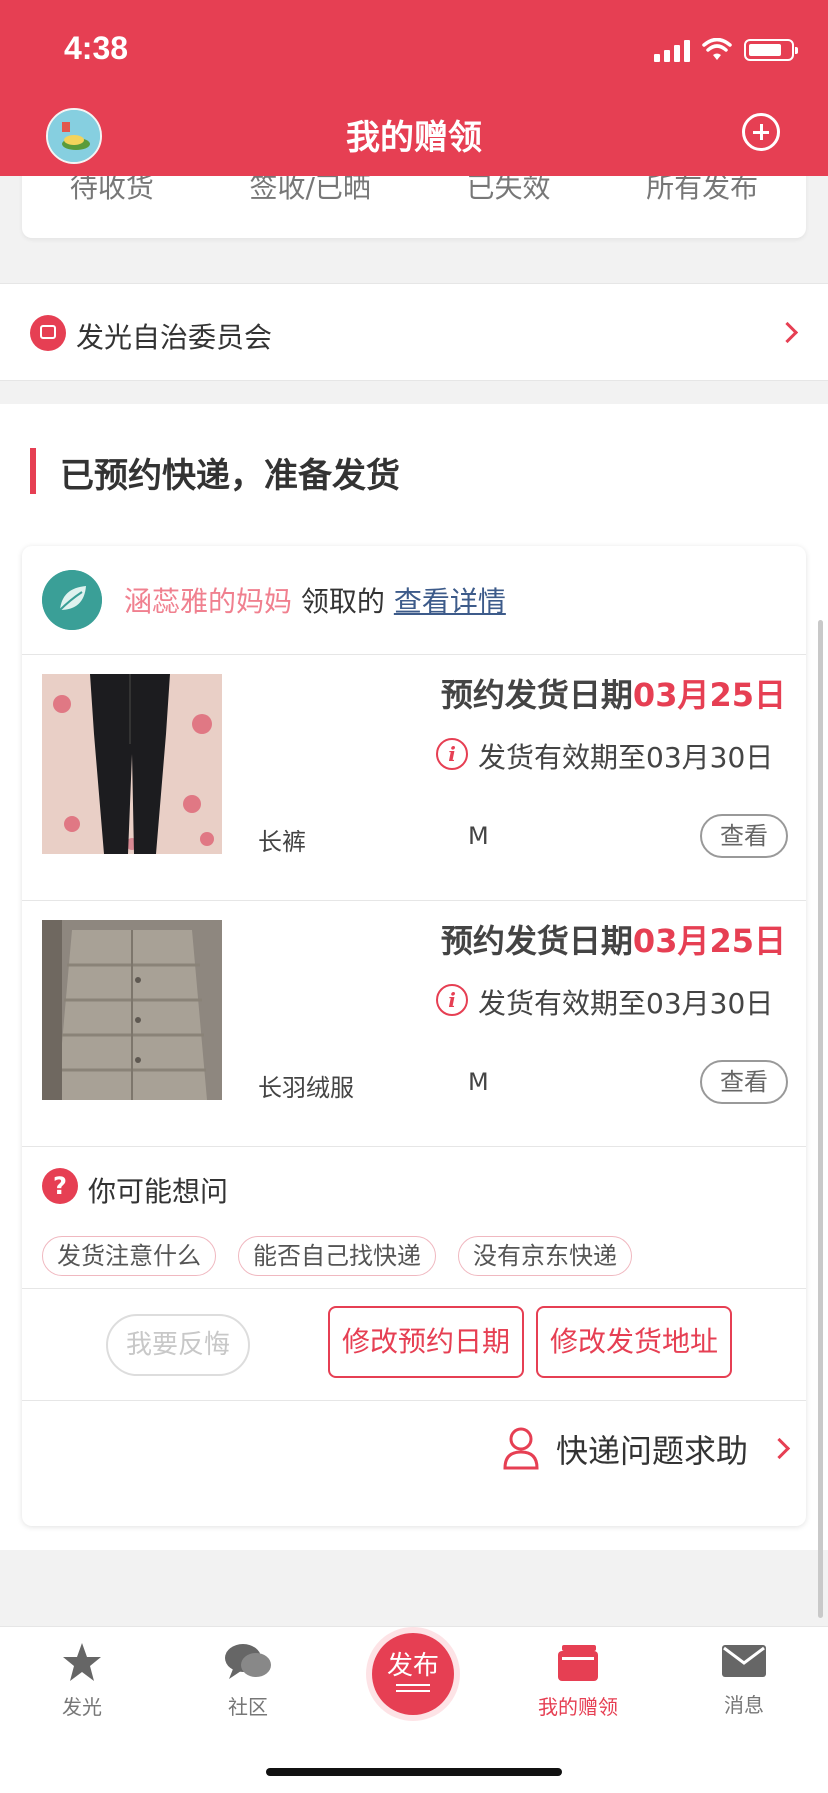 This screenshot has height=1793, width=828. What do you see at coordinates (129, 1256) in the screenshot?
I see `faq-chip-shipping-notes: 发货注意什么` at bounding box center [129, 1256].